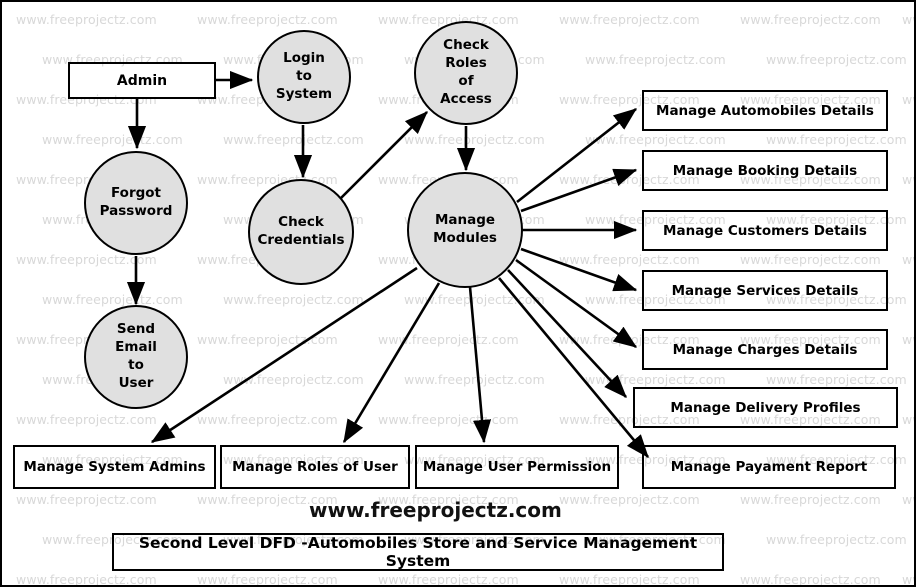 The width and height of the screenshot is (916, 587). I want to click on box-manage-payment-report-label: Manage Payament Report, so click(769, 467).